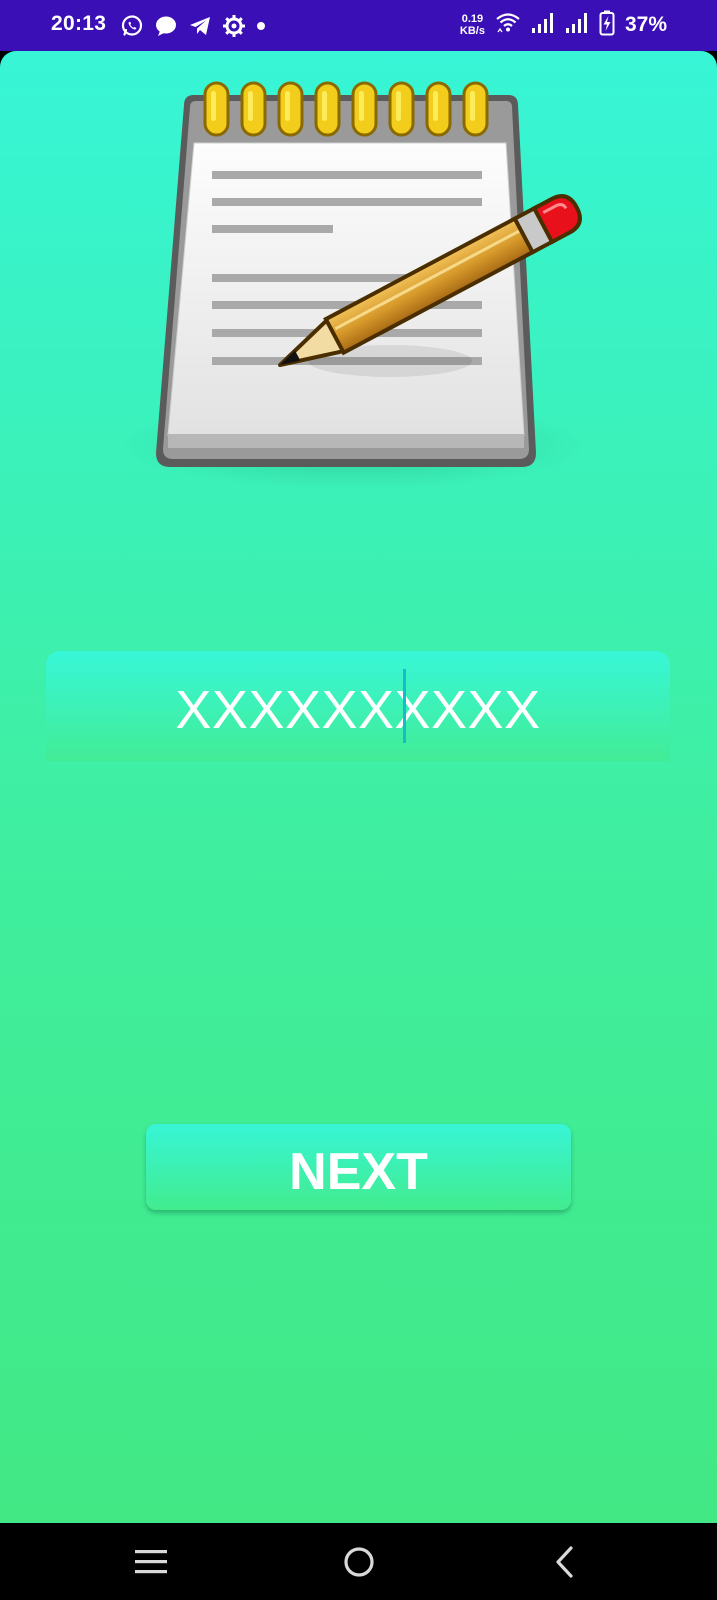 This screenshot has width=717, height=1600. What do you see at coordinates (472, 19) in the screenshot?
I see `network-speed-value: 0.19` at bounding box center [472, 19].